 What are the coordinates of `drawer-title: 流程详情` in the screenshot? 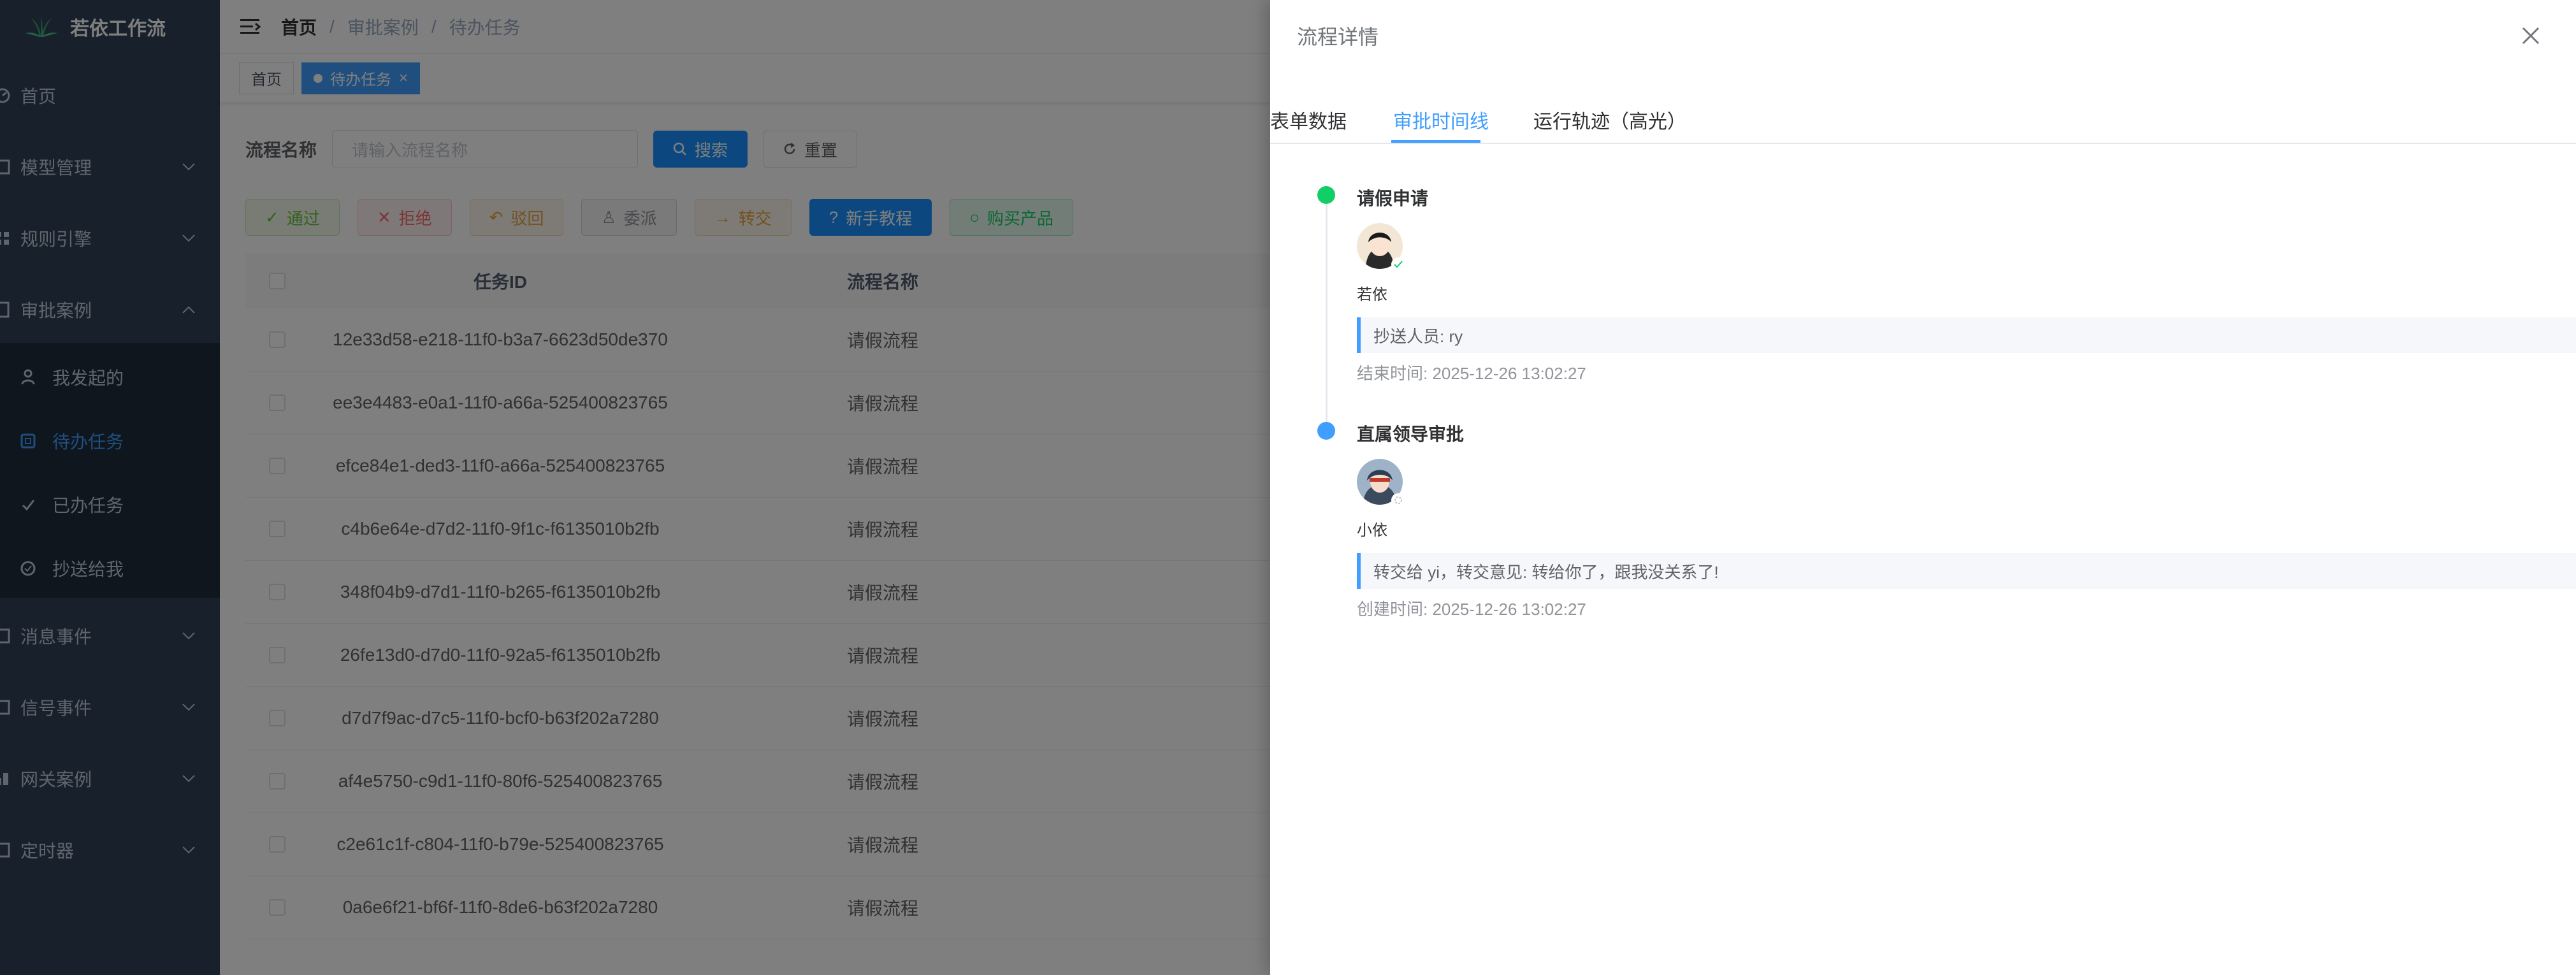 It's located at (1338, 36).